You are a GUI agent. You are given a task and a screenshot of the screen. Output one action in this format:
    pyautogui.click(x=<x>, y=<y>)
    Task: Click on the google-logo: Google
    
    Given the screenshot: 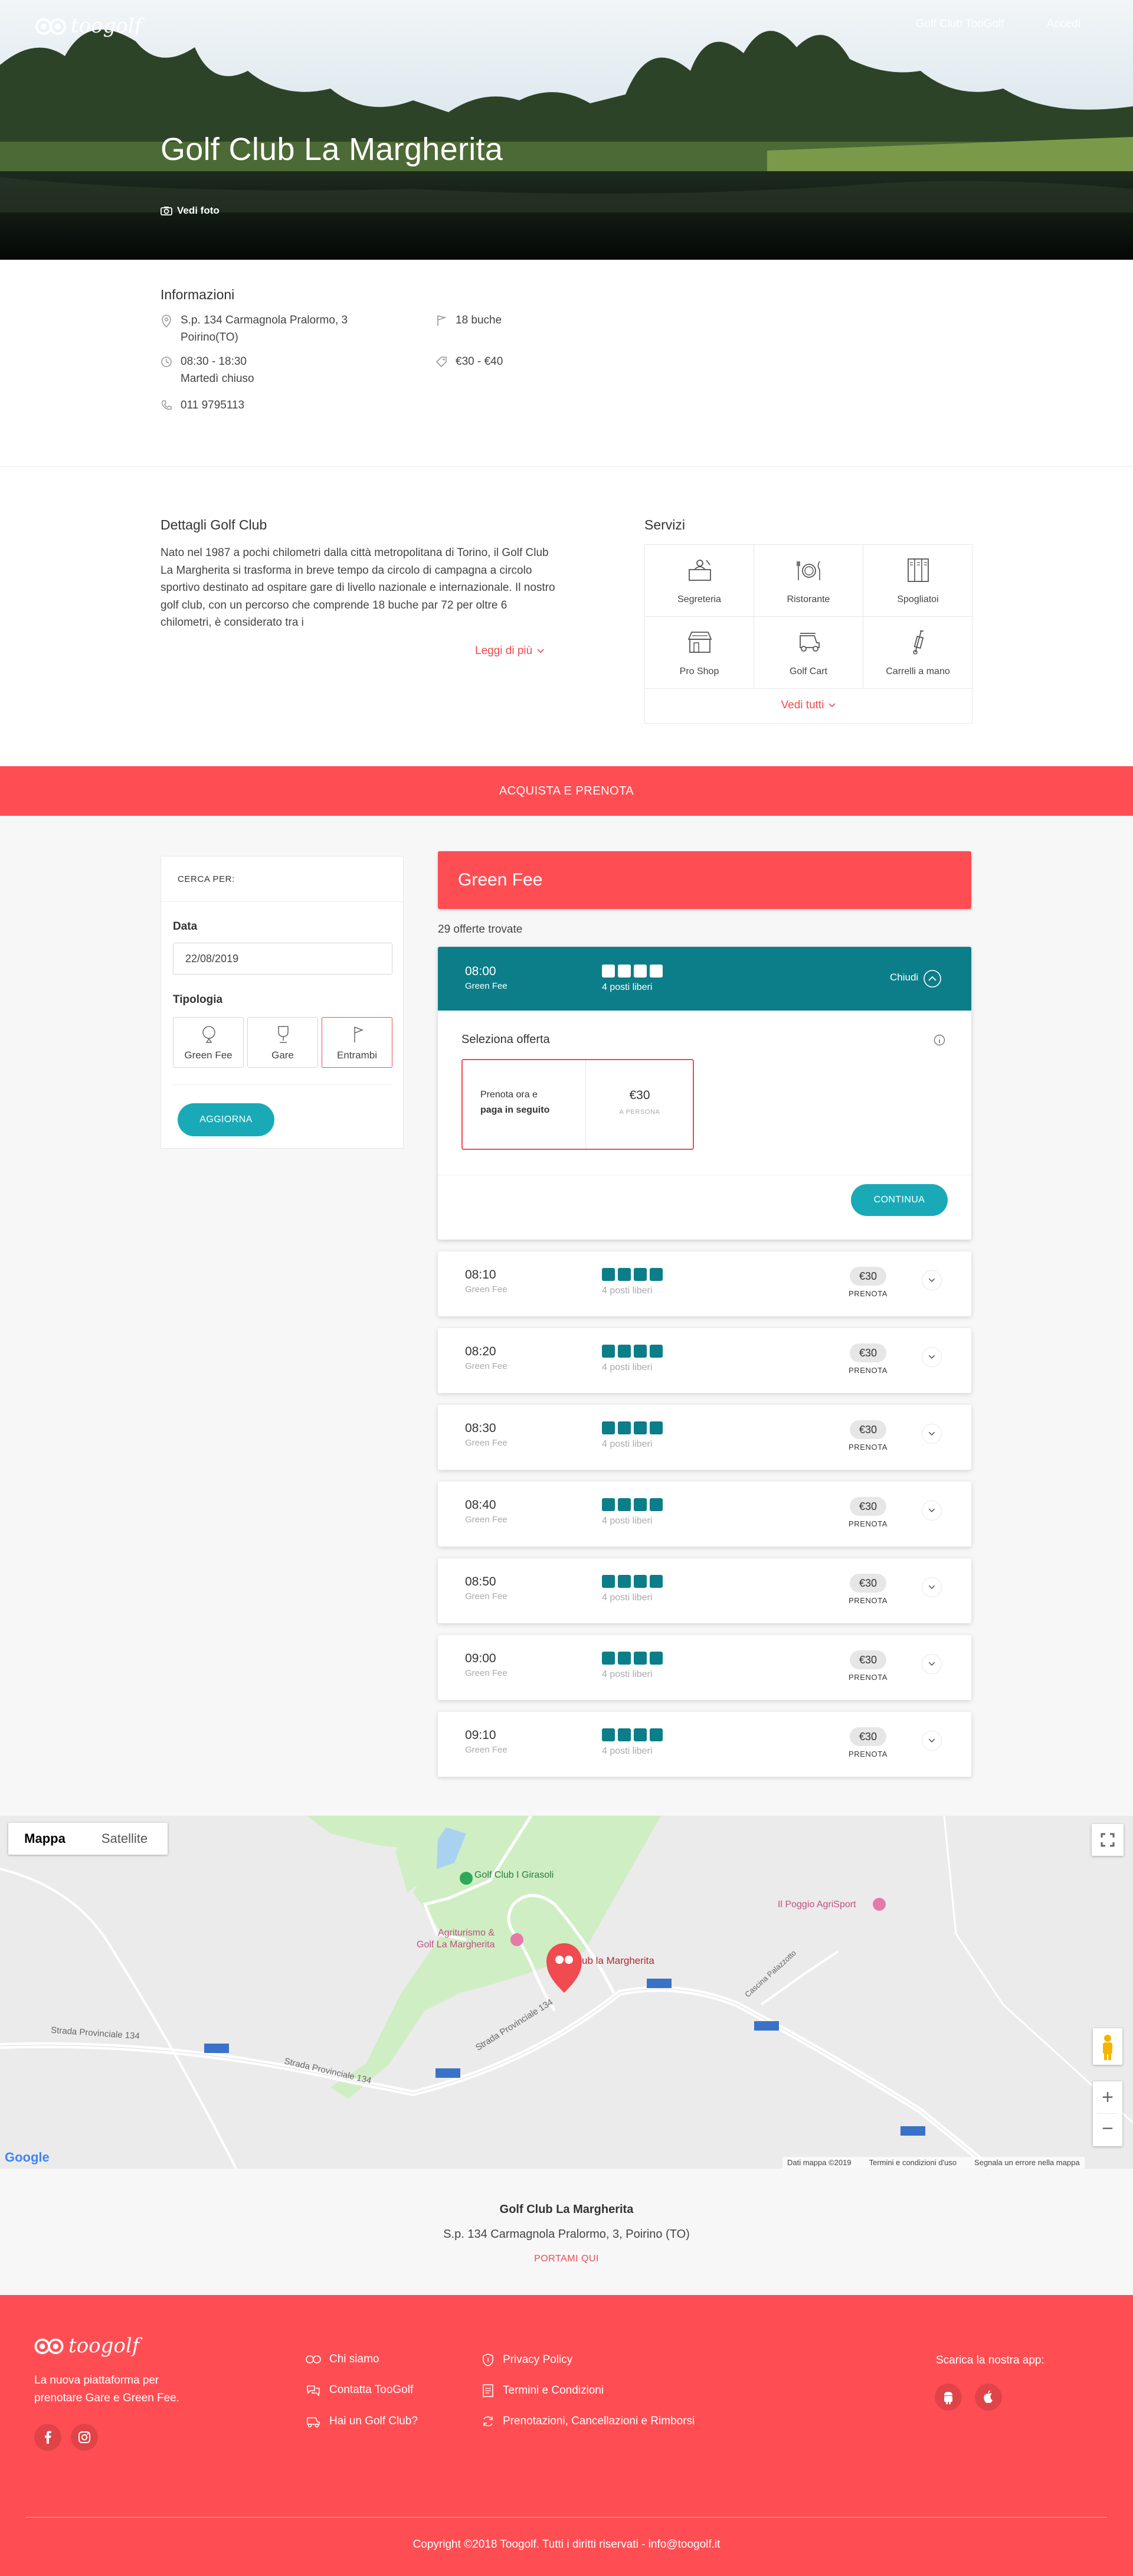 What is the action you would take?
    pyautogui.click(x=27, y=2157)
    